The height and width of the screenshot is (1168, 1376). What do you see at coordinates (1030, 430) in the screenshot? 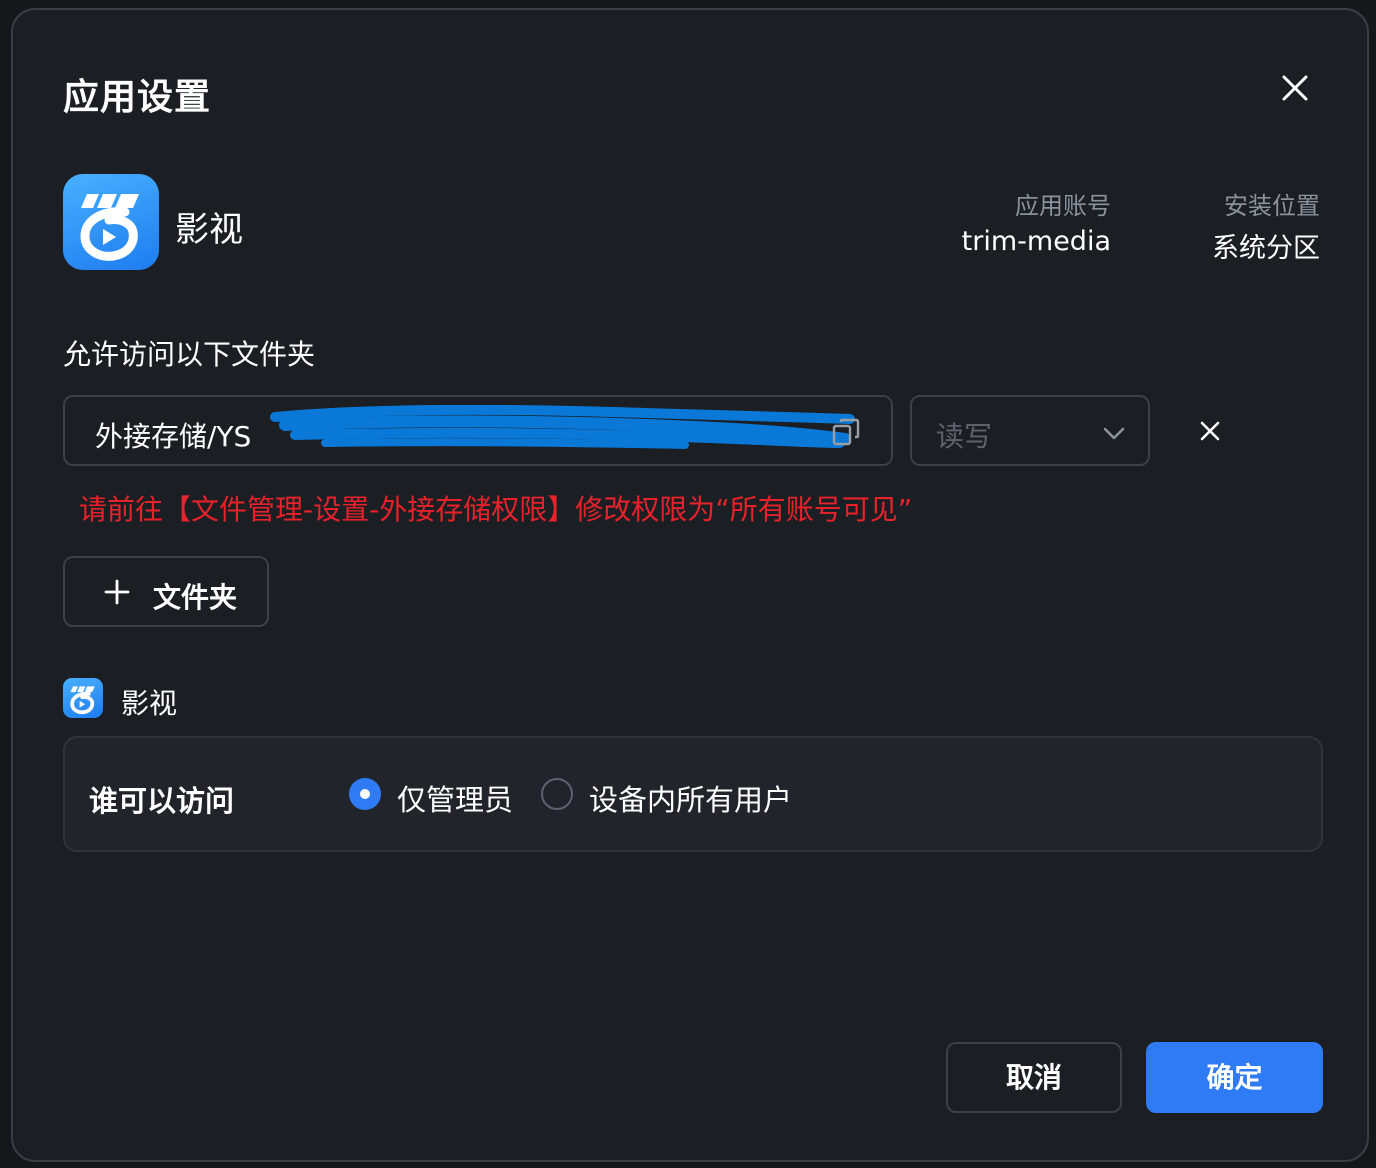
I see `permission-select: 读写` at bounding box center [1030, 430].